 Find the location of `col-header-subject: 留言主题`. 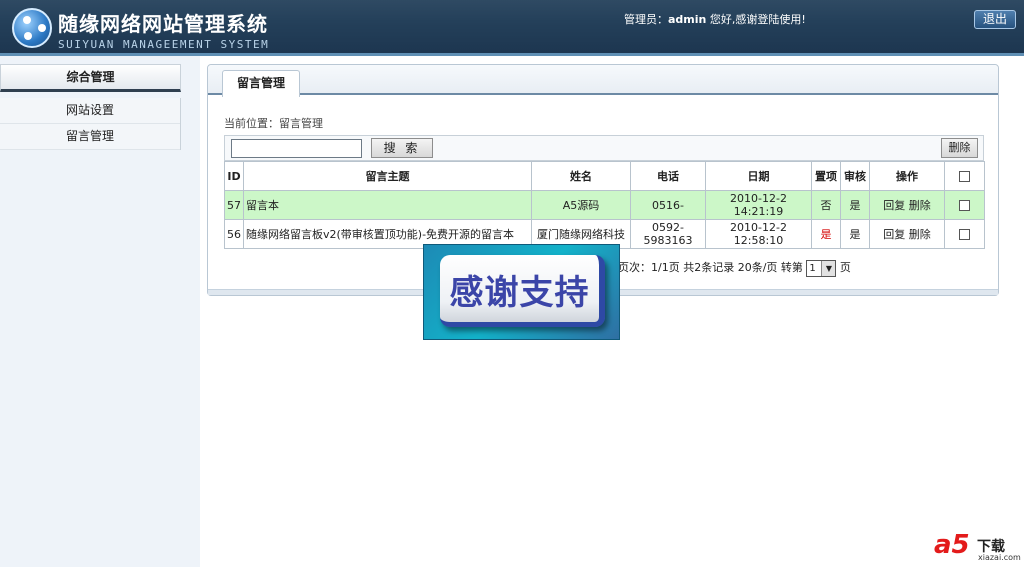

col-header-subject: 留言主题 is located at coordinates (387, 176).